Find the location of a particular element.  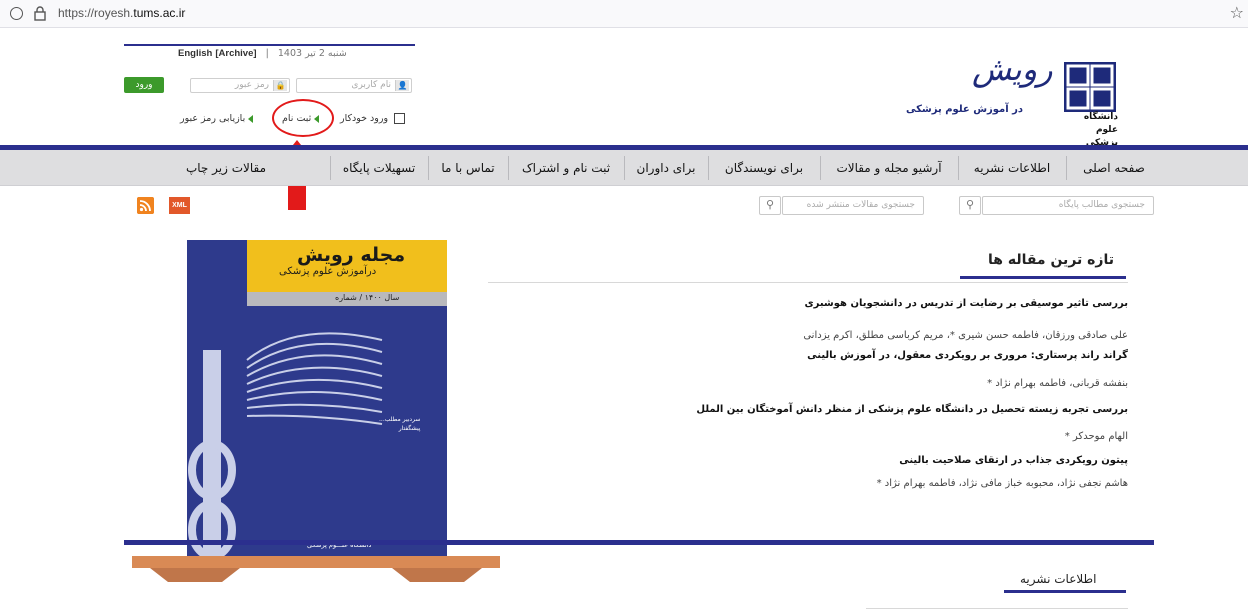

nav-item-authors: برای نویسندگان is located at coordinates (764, 168).